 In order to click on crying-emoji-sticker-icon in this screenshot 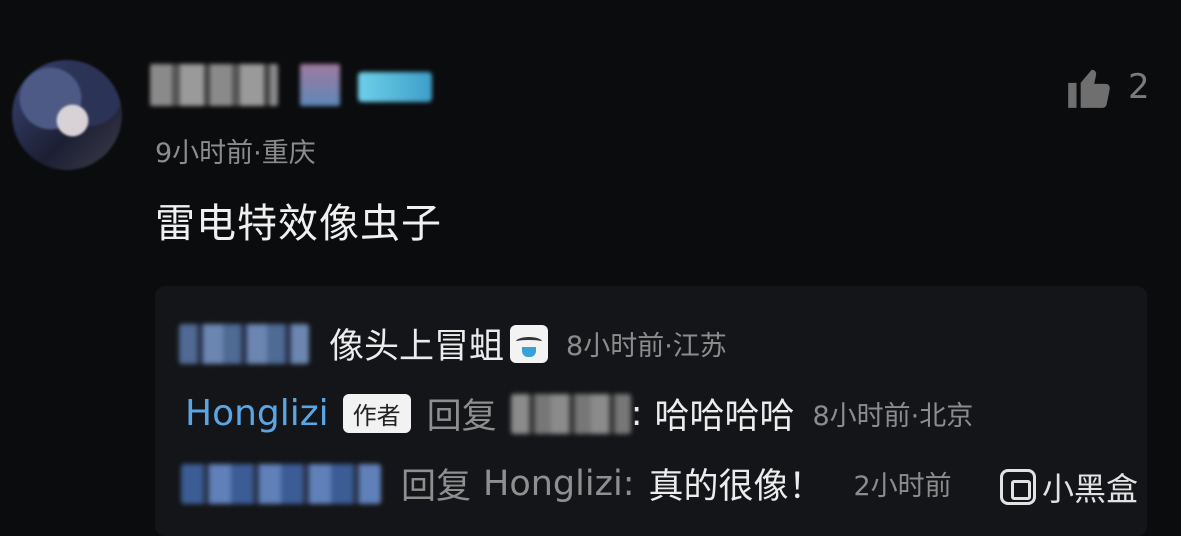, I will do `click(529, 343)`.